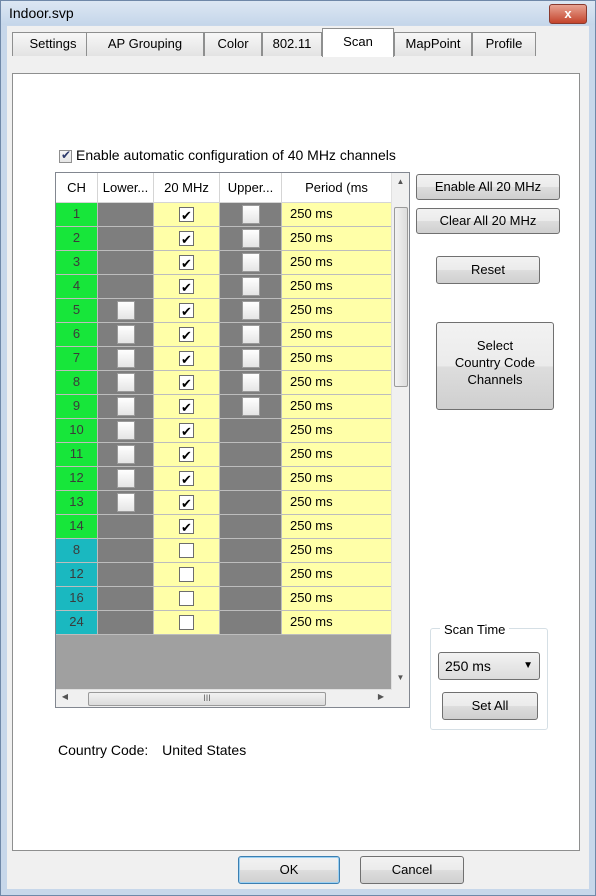  What do you see at coordinates (224, 698) in the screenshot?
I see `grid-horizontal-scrollbar: ◀ III ▶` at bounding box center [224, 698].